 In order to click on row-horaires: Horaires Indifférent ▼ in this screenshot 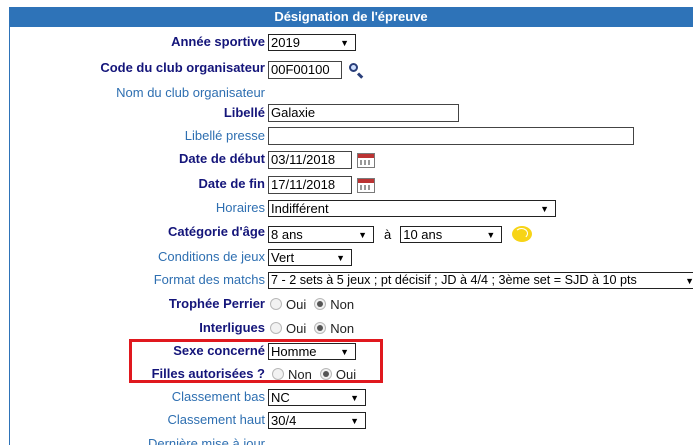, I will do `click(351, 208)`.